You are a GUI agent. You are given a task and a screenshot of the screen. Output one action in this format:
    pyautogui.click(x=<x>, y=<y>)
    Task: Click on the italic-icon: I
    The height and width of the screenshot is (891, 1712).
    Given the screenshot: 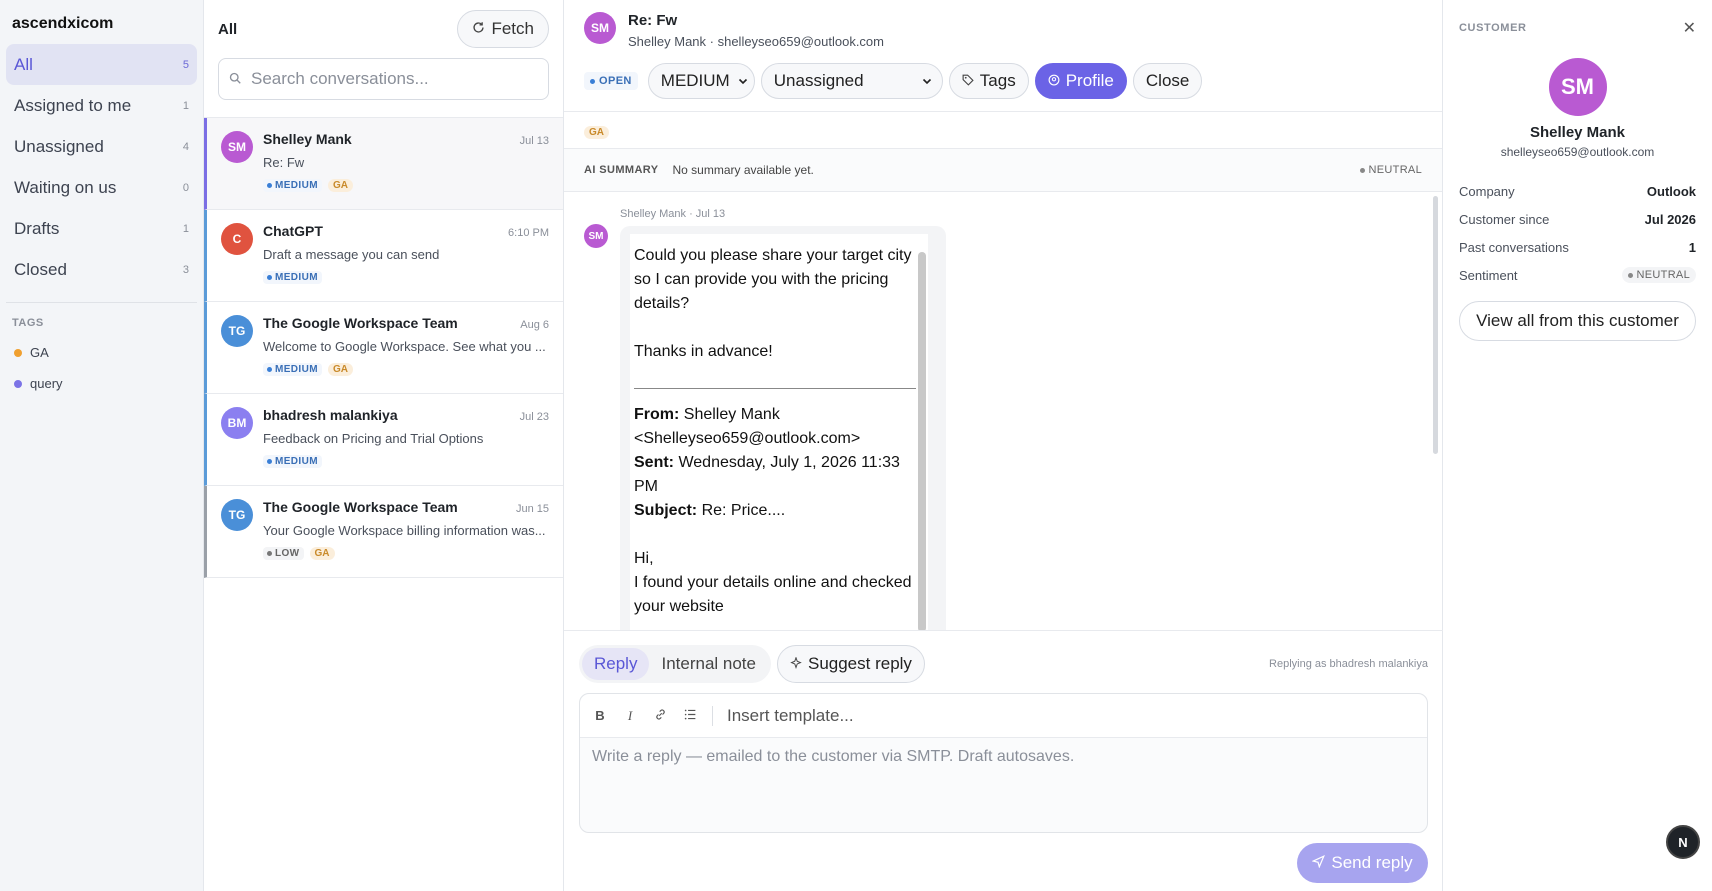 What is the action you would take?
    pyautogui.click(x=630, y=716)
    